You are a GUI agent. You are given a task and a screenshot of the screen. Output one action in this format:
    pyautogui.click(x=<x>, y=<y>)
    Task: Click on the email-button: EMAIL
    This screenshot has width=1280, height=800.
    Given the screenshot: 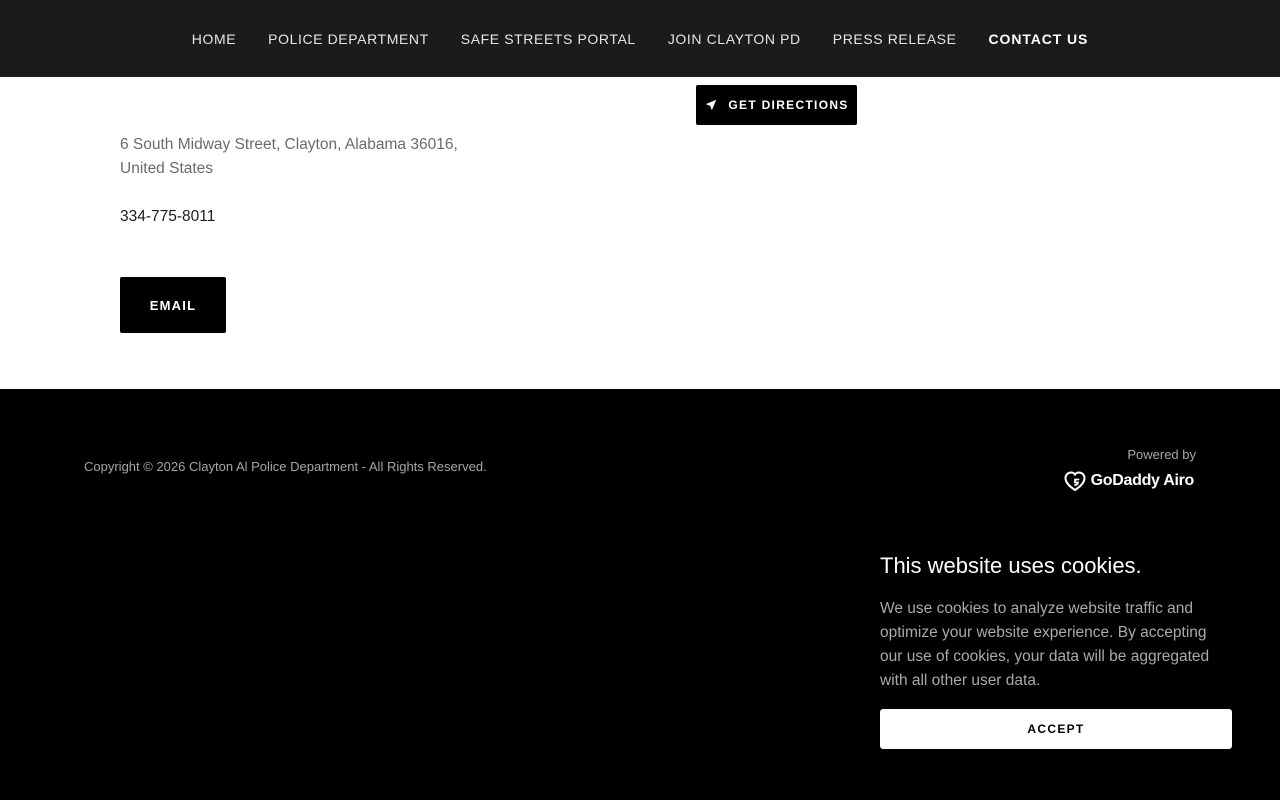 What is the action you would take?
    pyautogui.click(x=173, y=305)
    